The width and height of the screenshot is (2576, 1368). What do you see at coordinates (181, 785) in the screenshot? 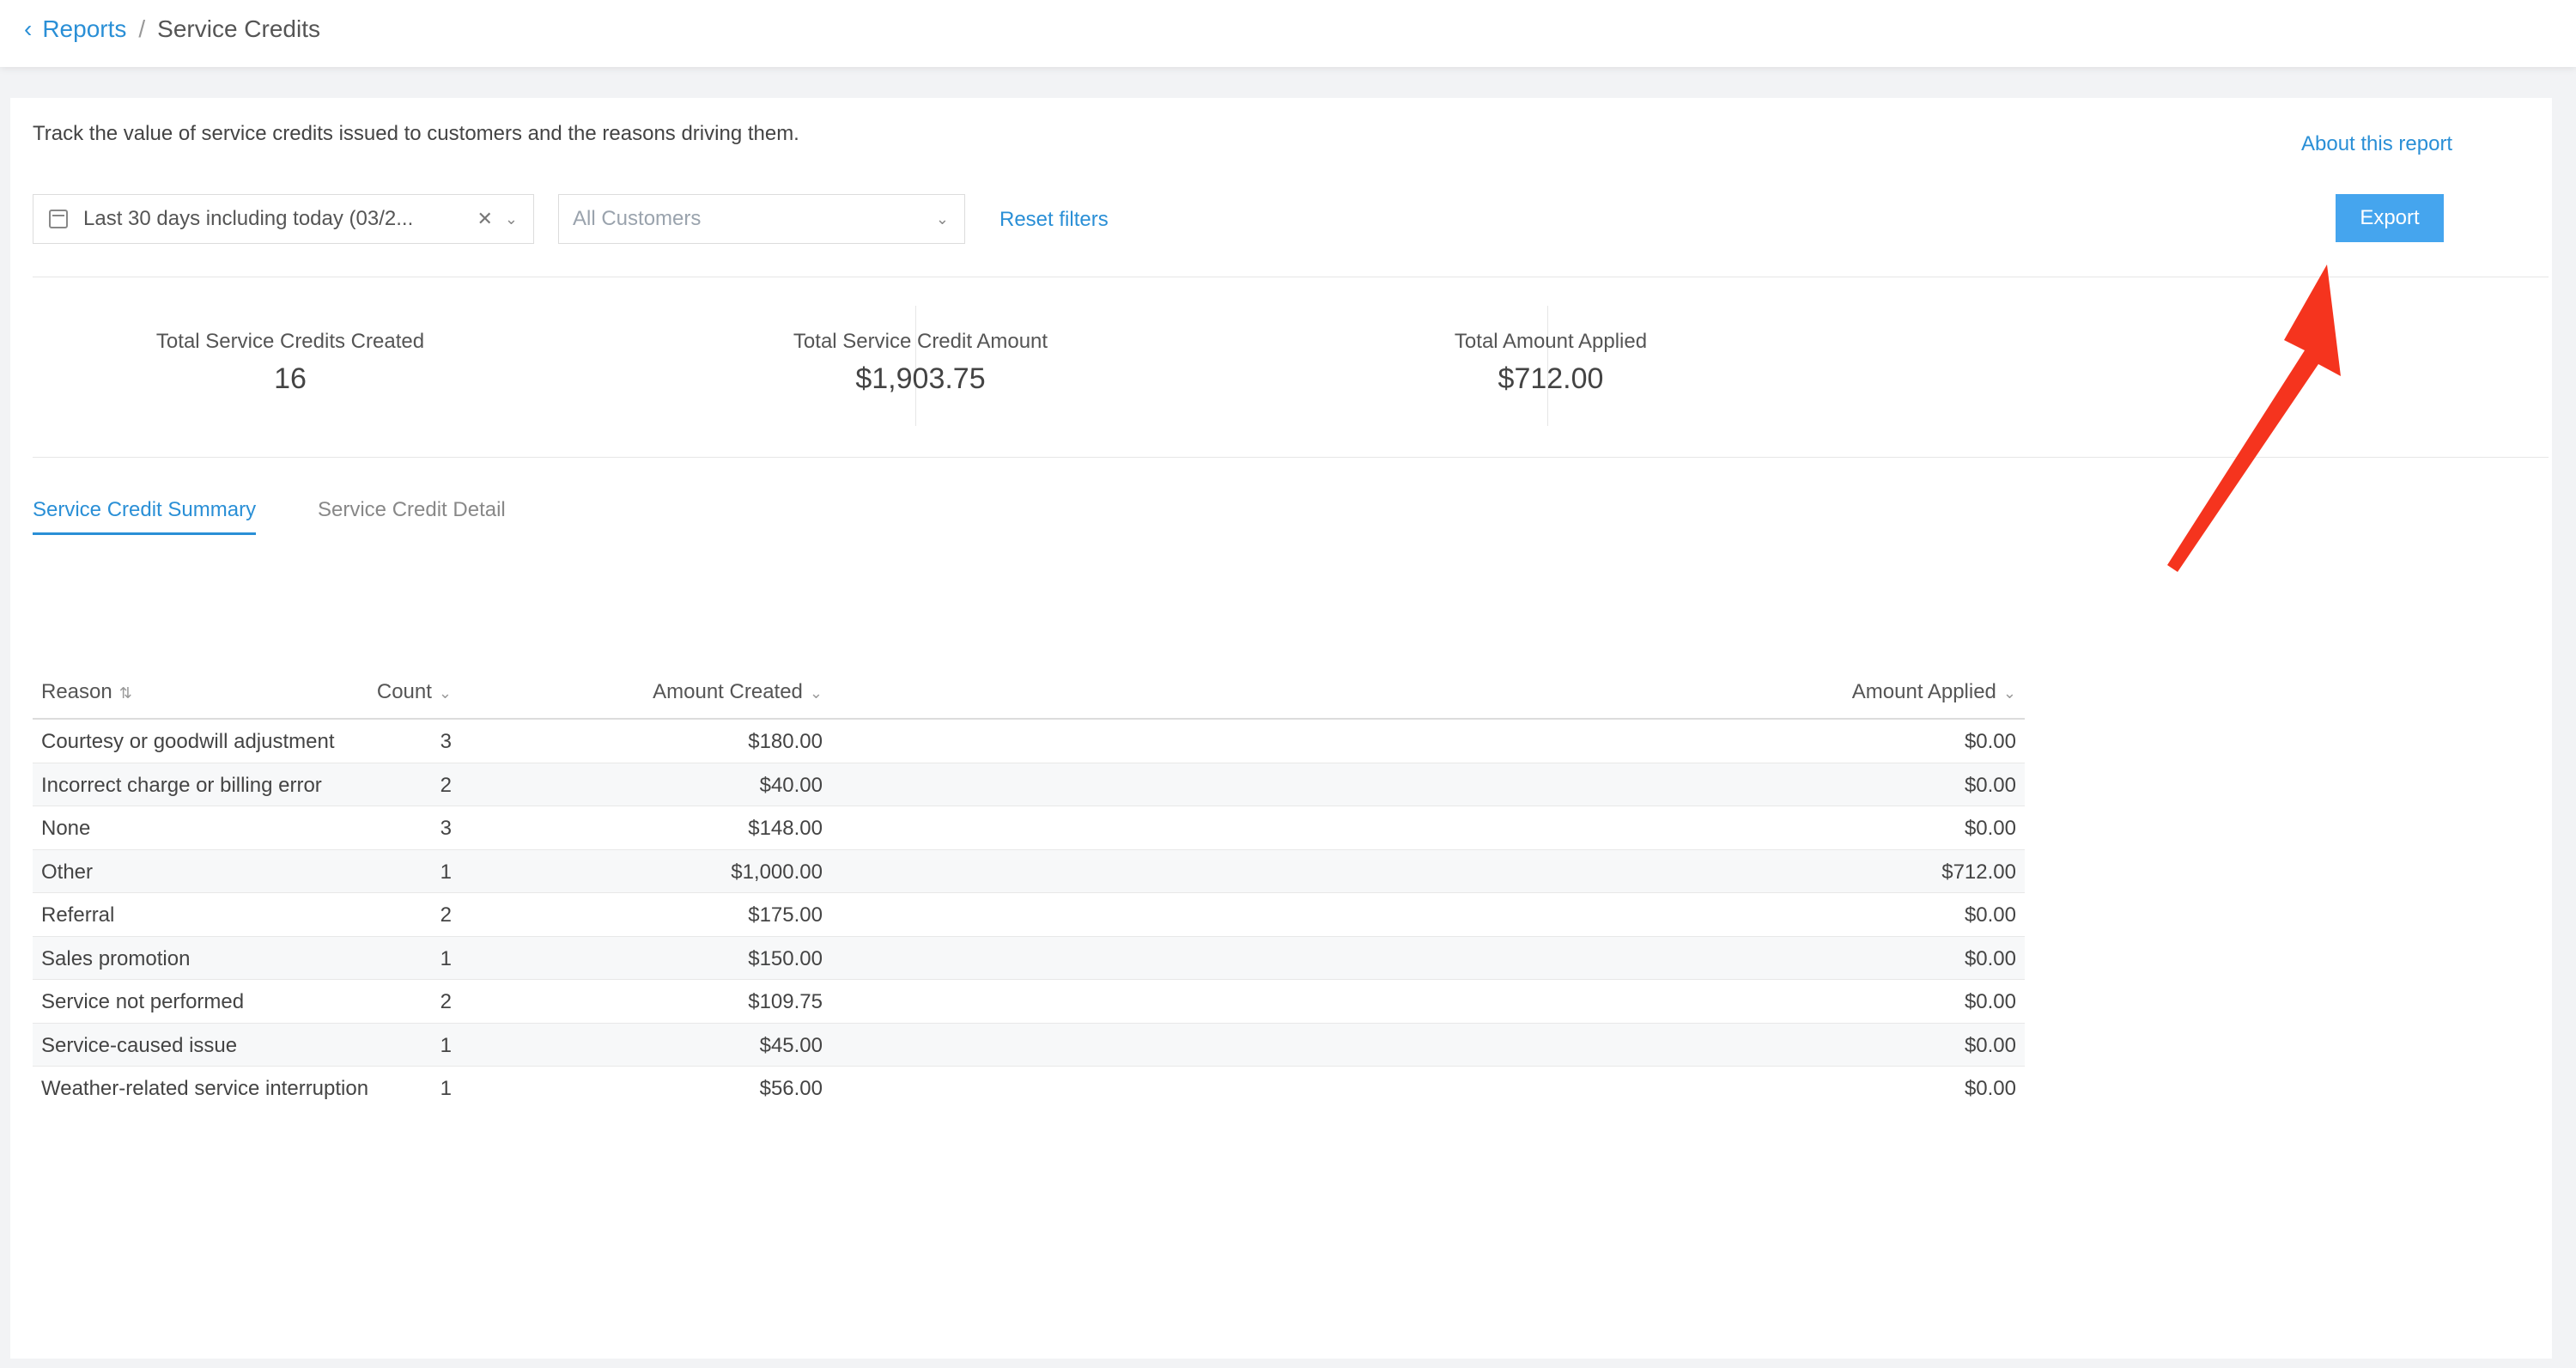
I see `cell-reason: Incorrect charge or billing error` at bounding box center [181, 785].